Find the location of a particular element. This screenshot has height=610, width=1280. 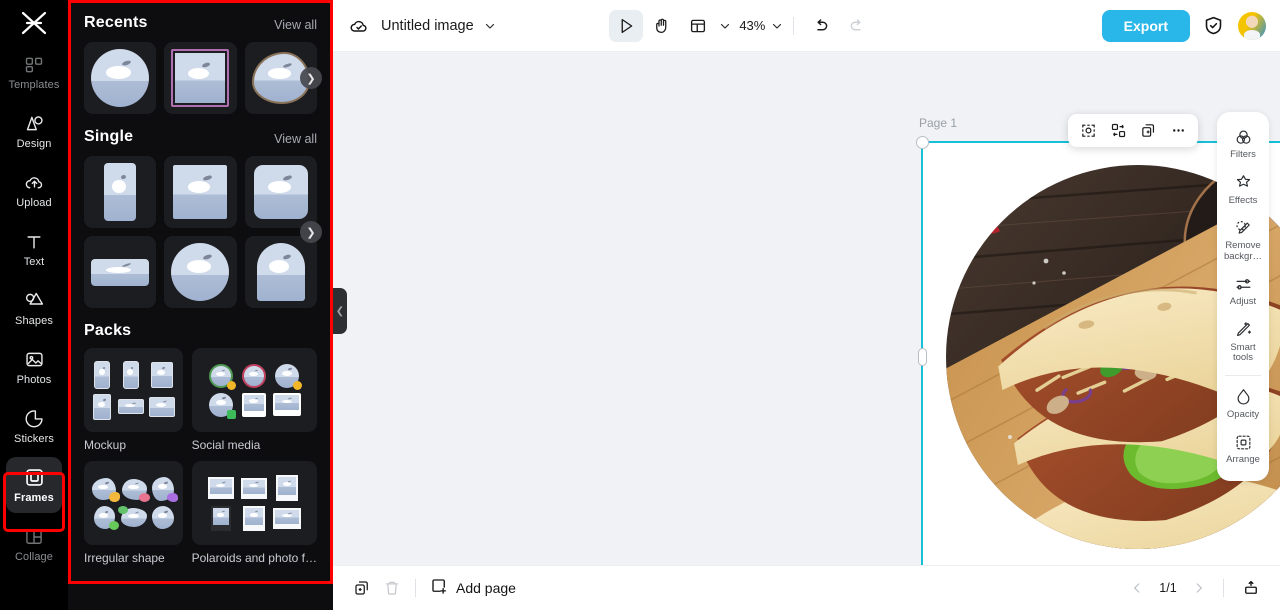

upload-cloud-icon is located at coordinates (34, 183).